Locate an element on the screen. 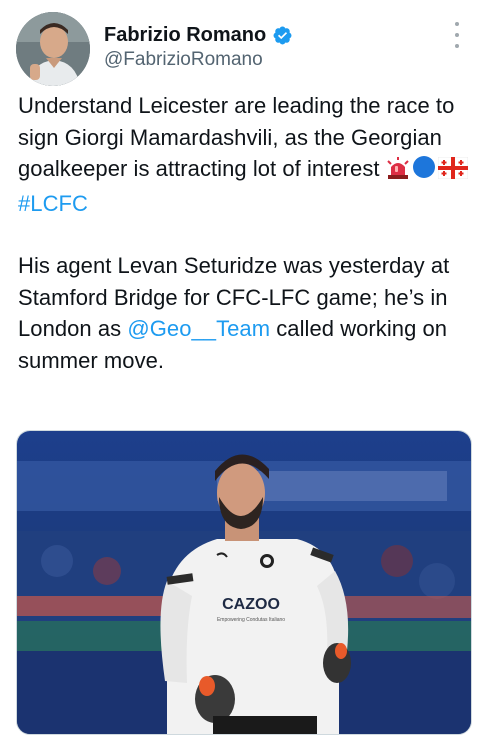  blue-circle-emoji is located at coordinates (424, 171).